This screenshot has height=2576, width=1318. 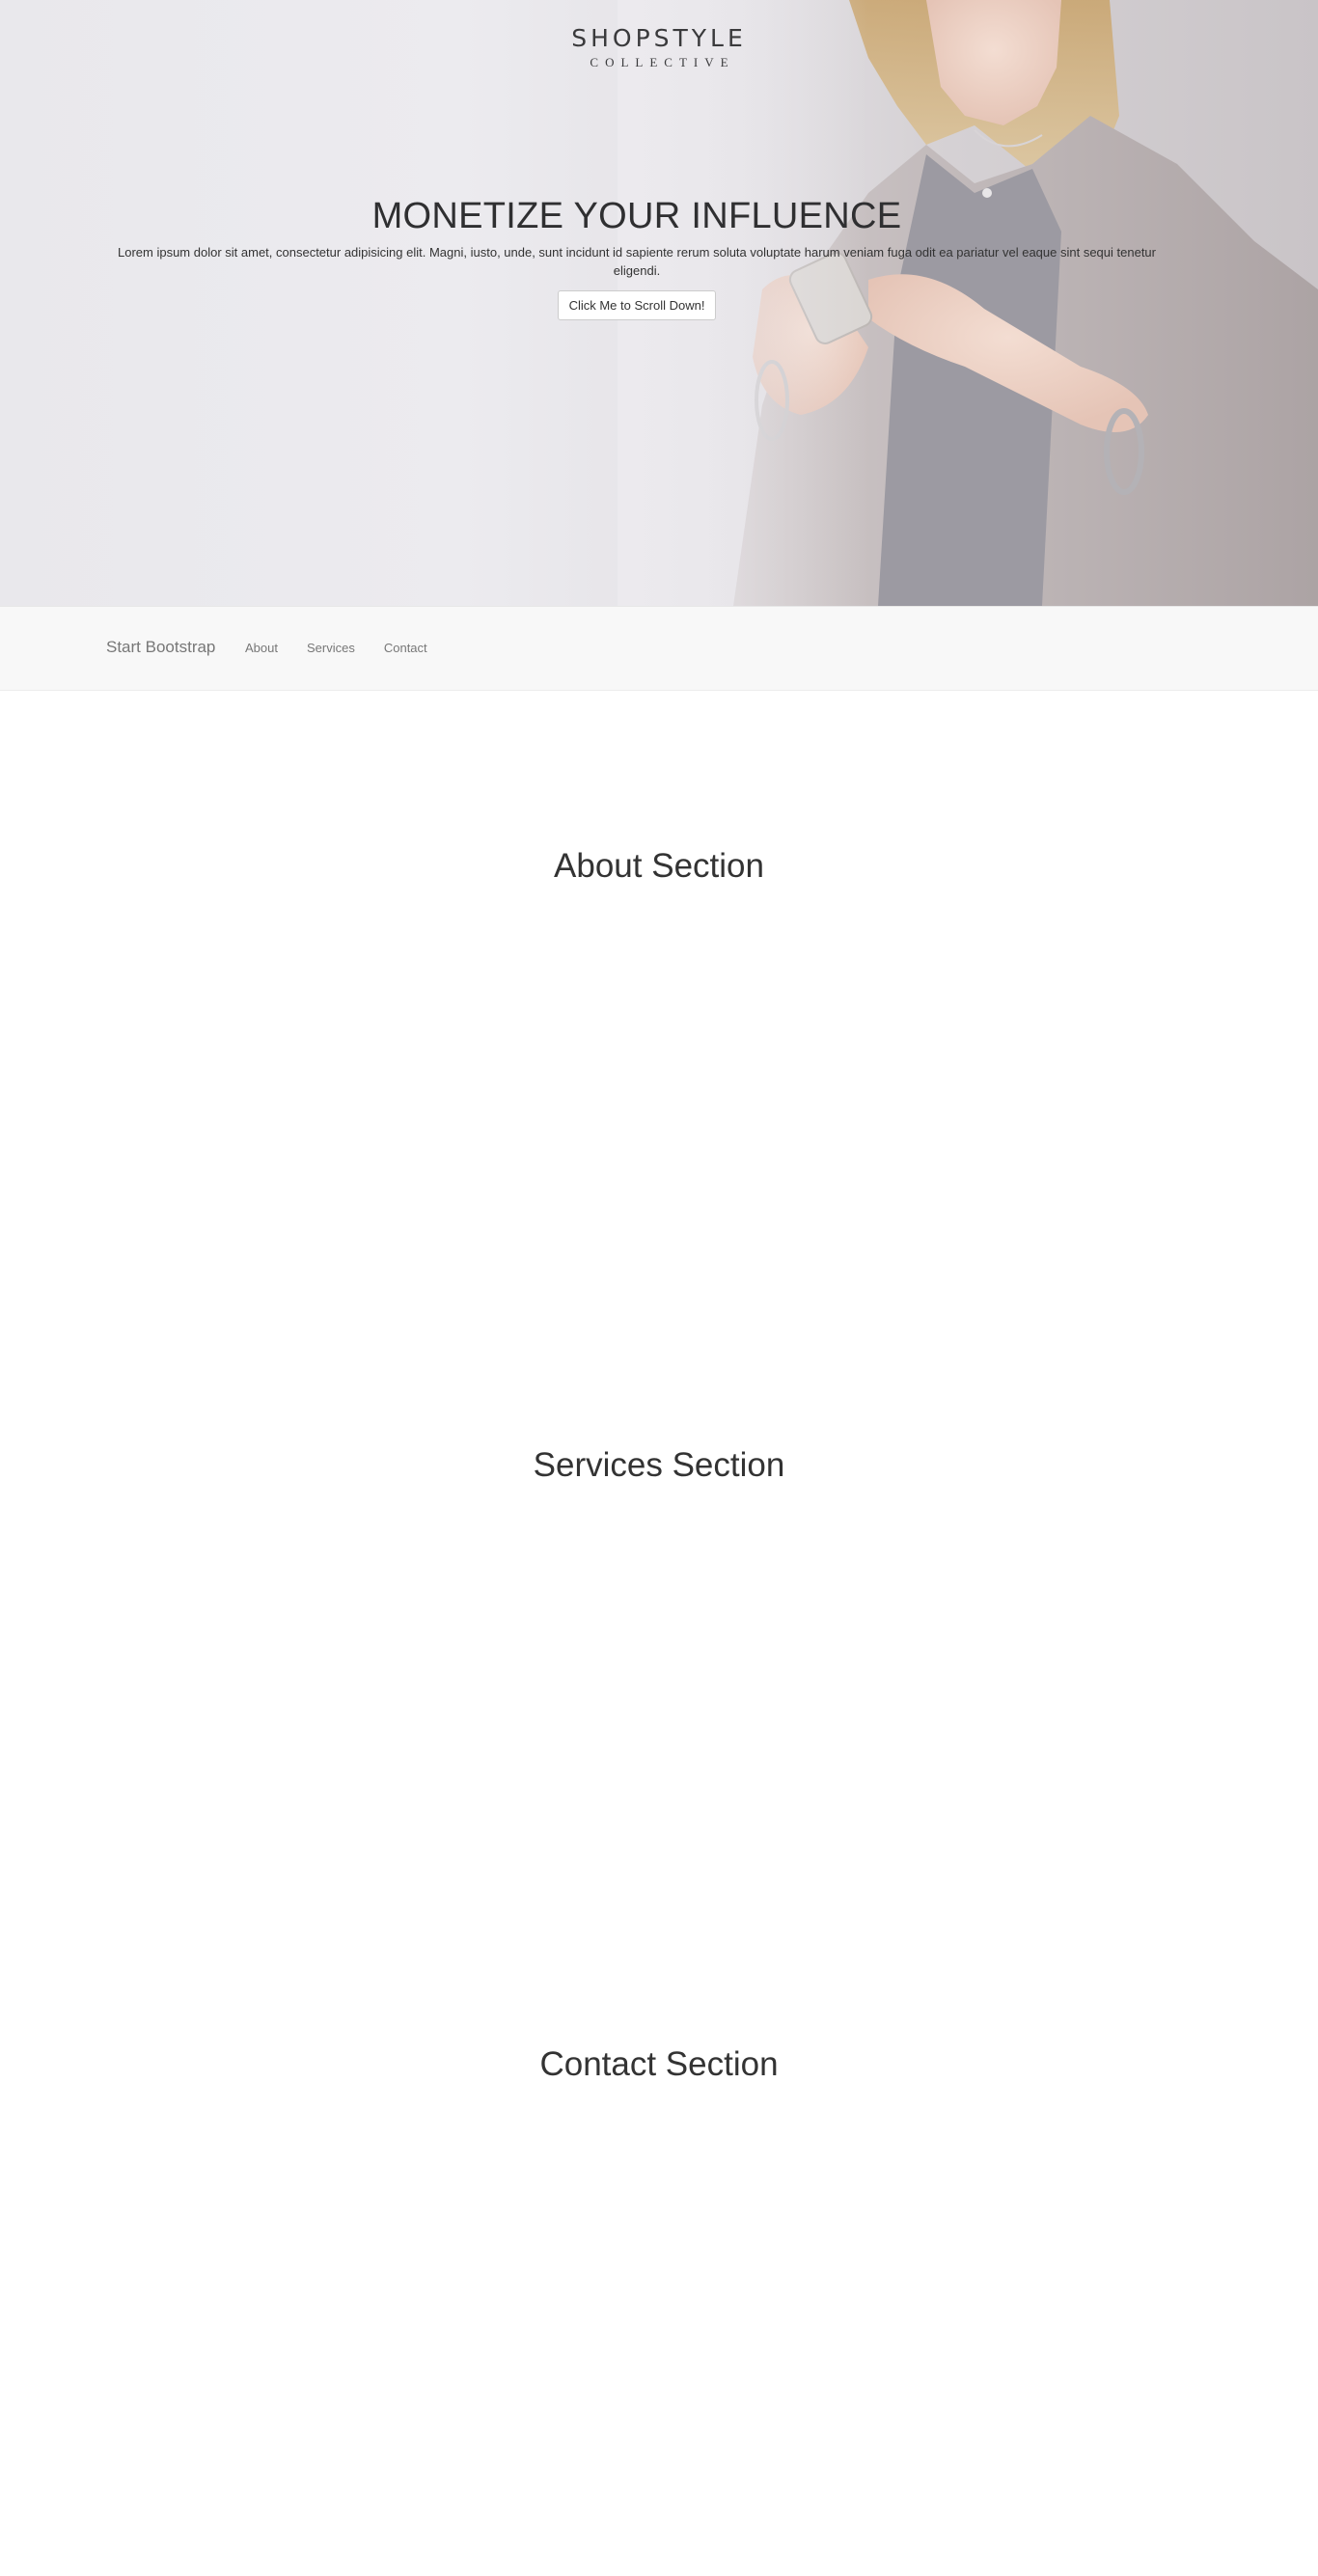 I want to click on navbar-brand-link: Start Bootstrap, so click(x=160, y=647).